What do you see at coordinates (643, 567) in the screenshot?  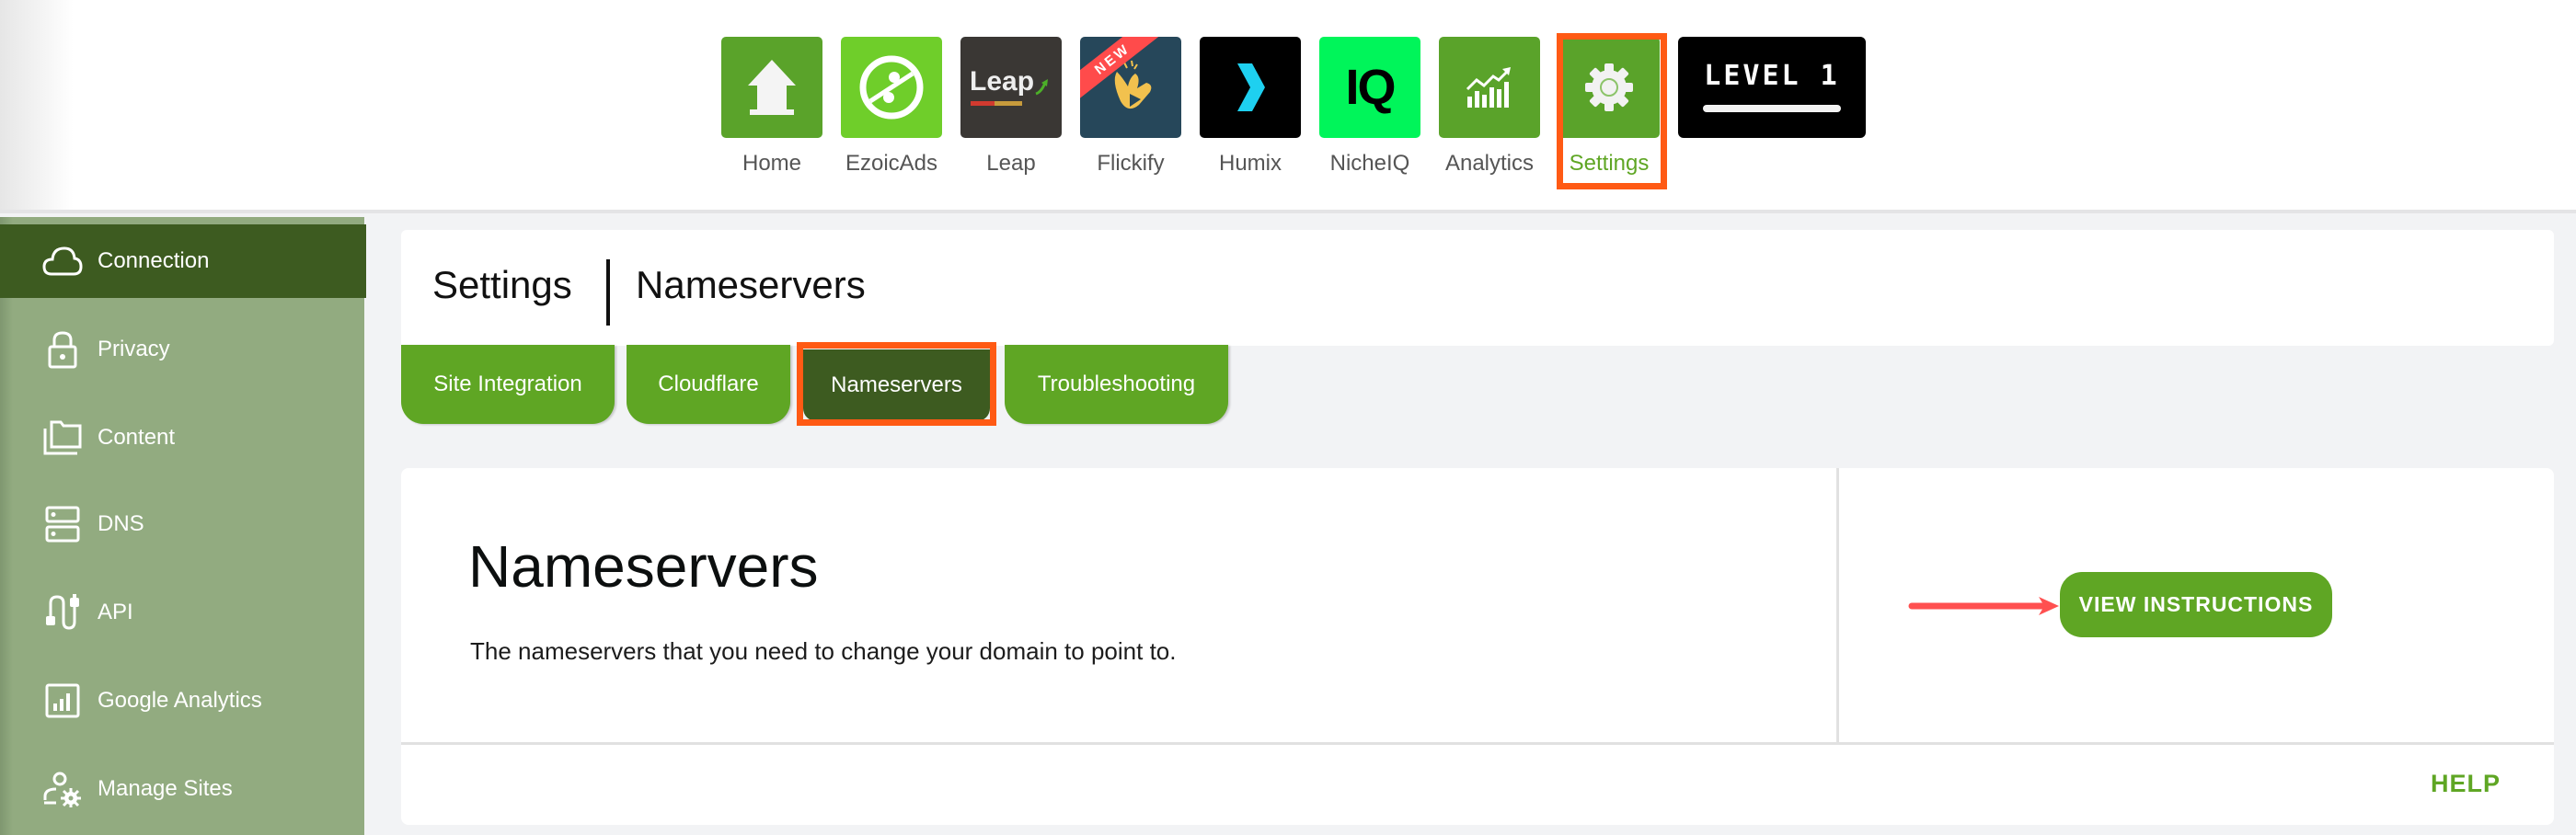 I see `card-title: Nameservers` at bounding box center [643, 567].